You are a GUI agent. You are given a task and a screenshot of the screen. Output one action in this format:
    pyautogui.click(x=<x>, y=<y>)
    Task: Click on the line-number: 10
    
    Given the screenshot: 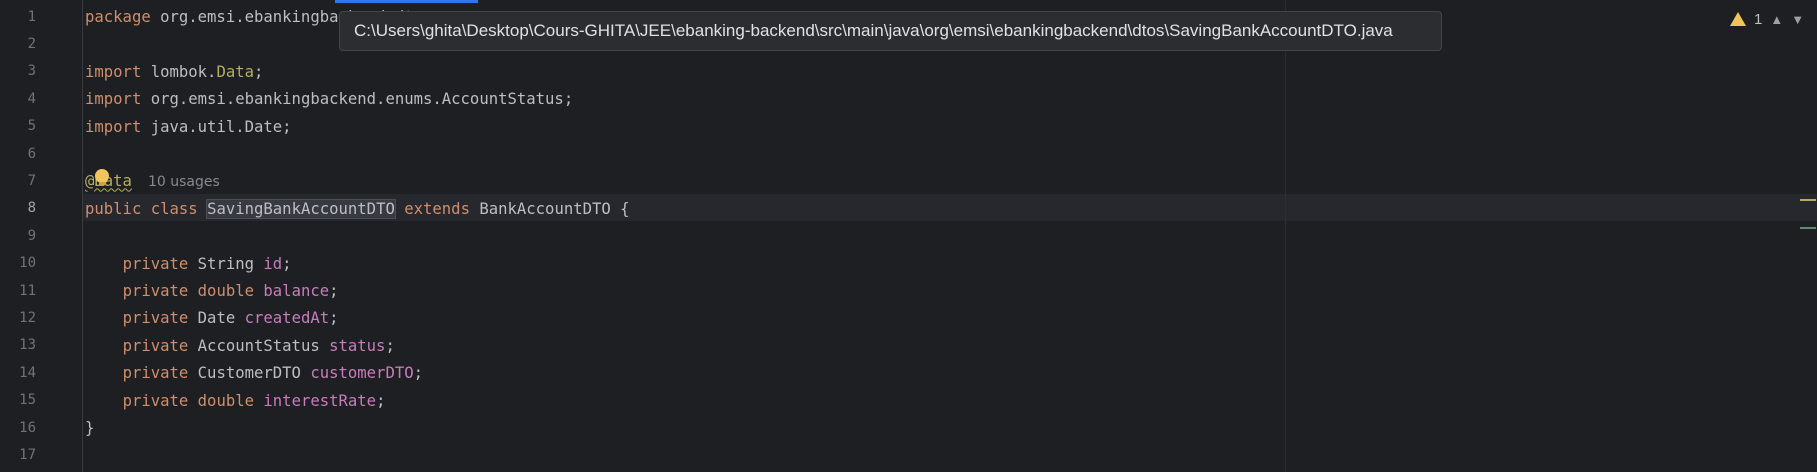 What is the action you would take?
    pyautogui.click(x=27, y=263)
    